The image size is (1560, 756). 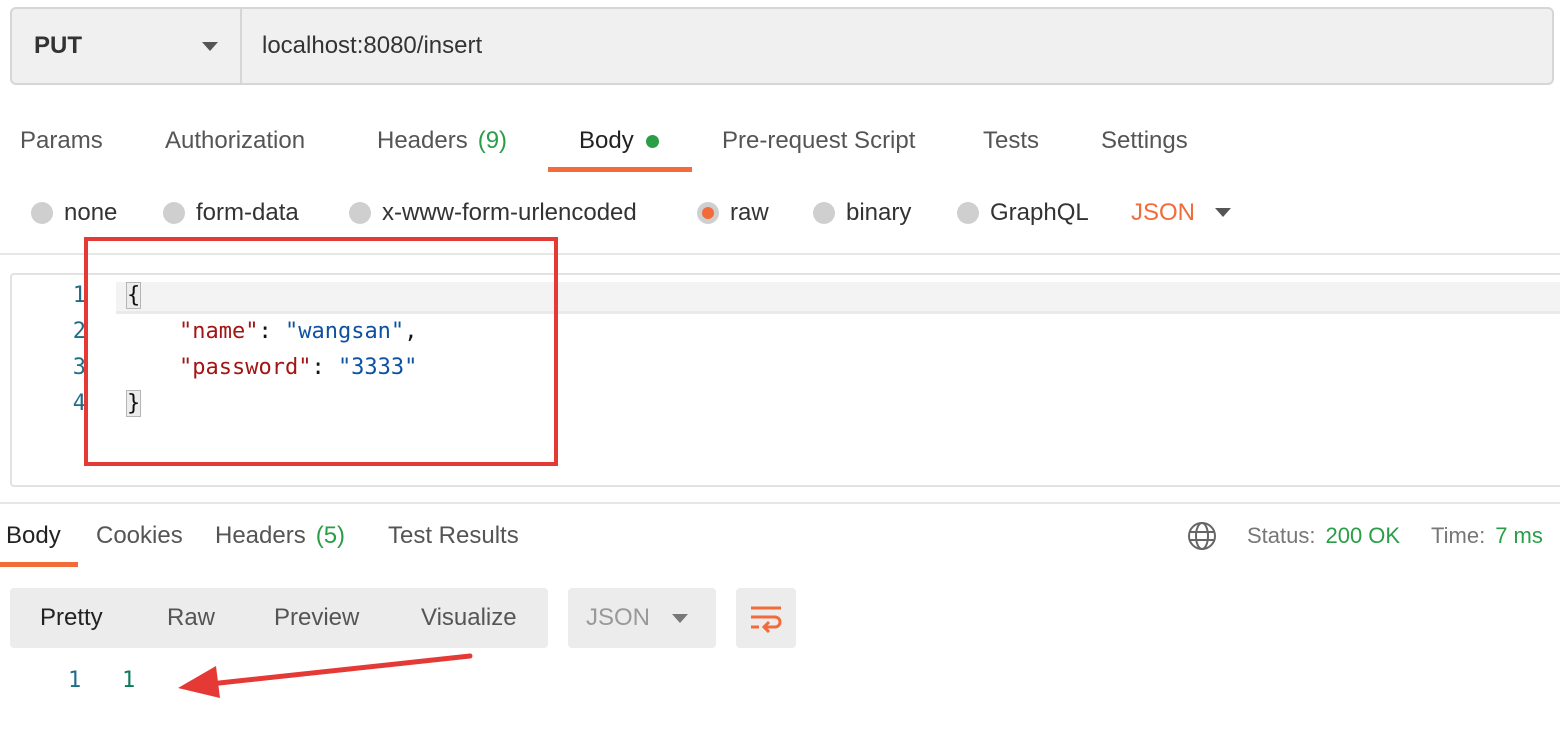 I want to click on tab-headers: Headers (9), so click(x=442, y=141).